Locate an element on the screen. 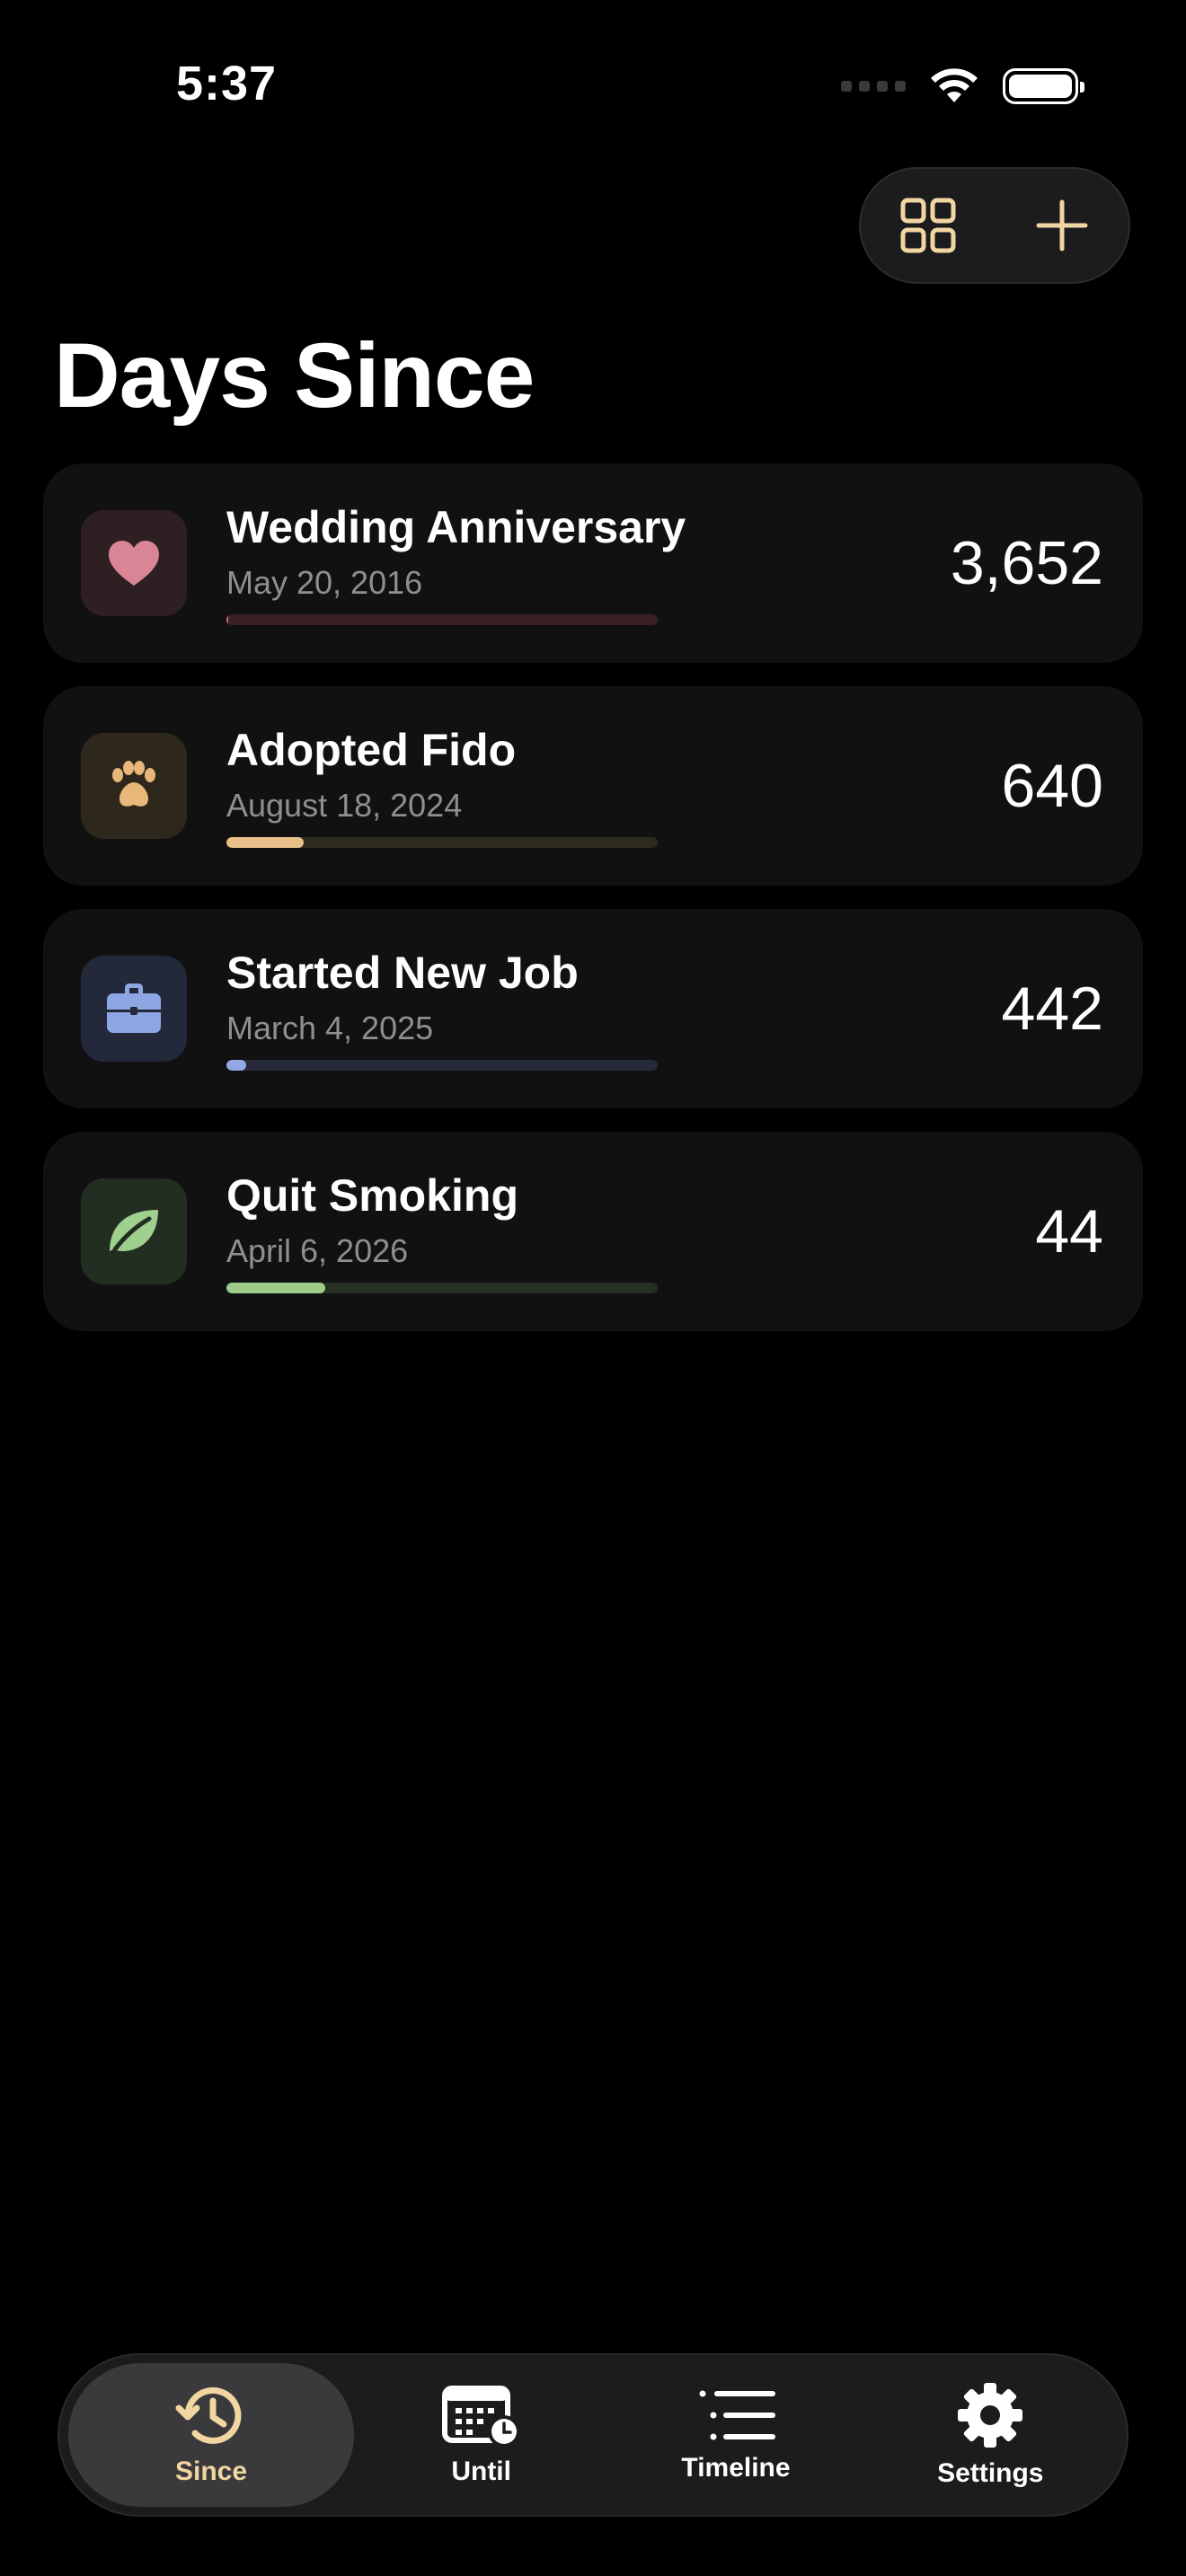 This screenshot has width=1186, height=2576. wifi-icon is located at coordinates (954, 85).